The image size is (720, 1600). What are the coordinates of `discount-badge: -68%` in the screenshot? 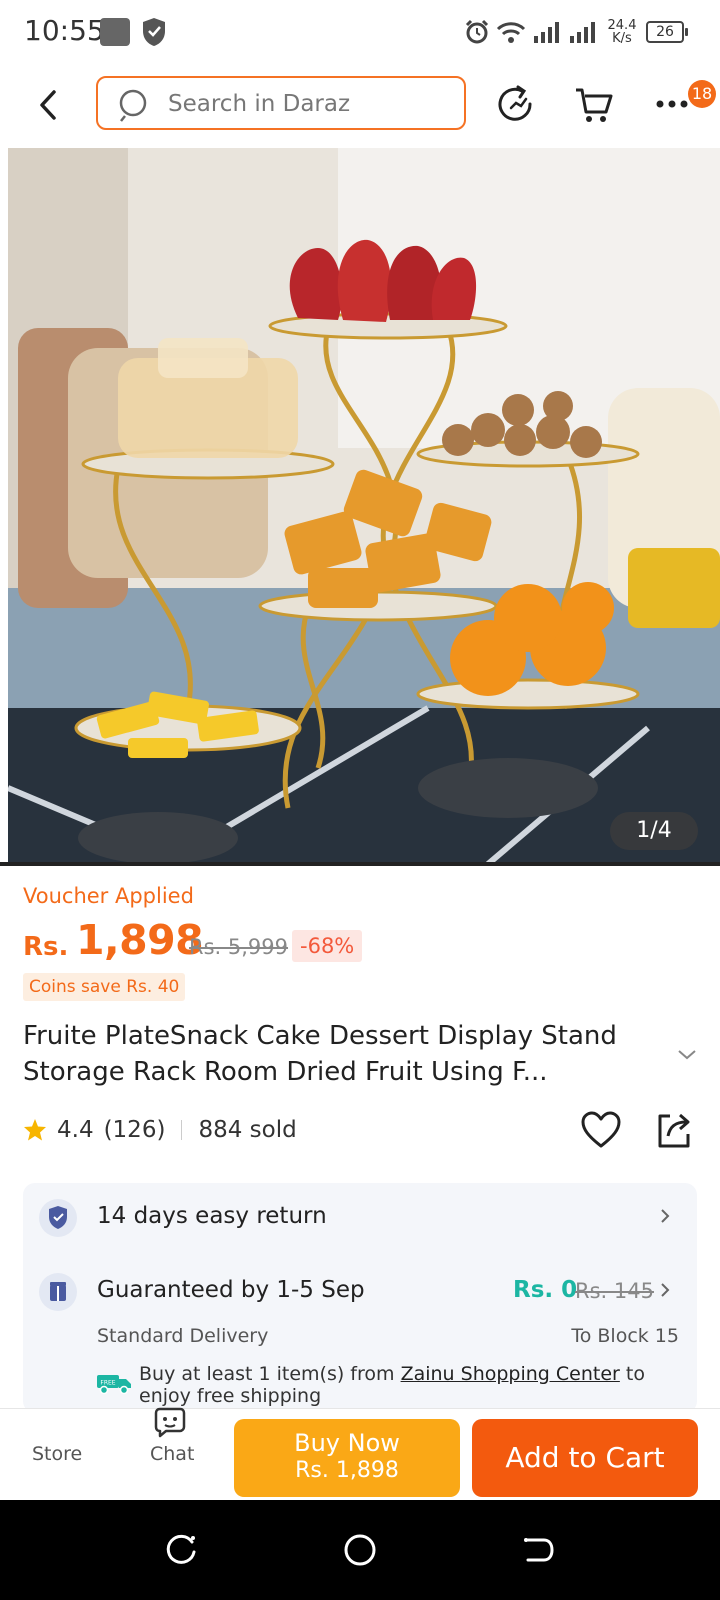 It's located at (327, 946).